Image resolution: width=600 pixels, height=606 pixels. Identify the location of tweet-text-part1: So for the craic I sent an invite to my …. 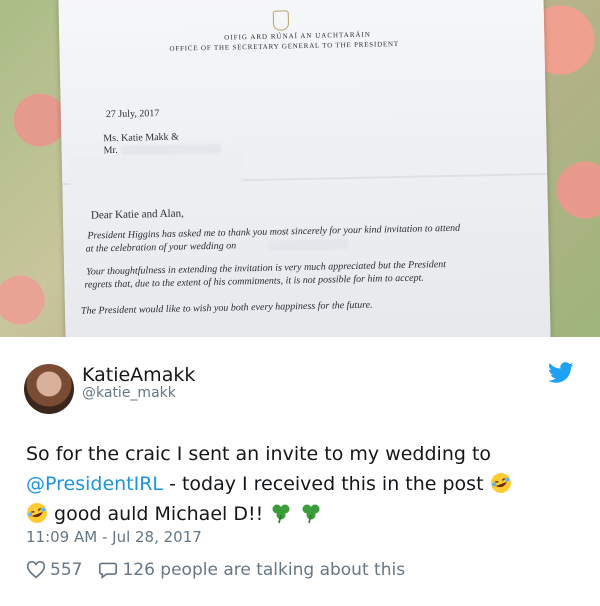
(259, 454).